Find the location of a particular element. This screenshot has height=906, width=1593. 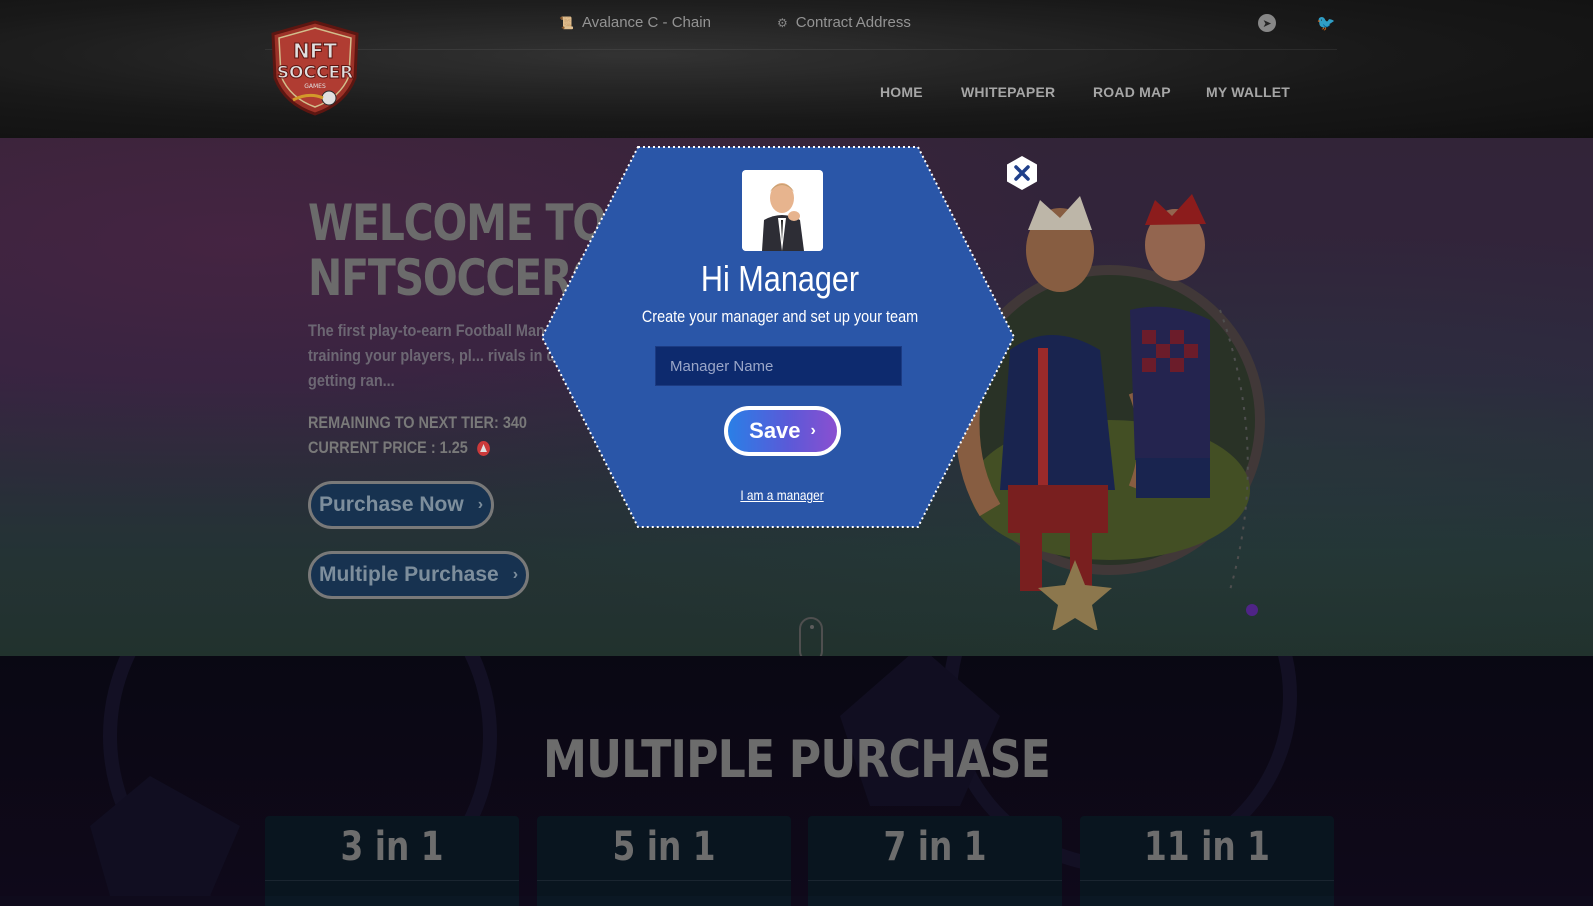

manager-avatar is located at coordinates (782, 210).